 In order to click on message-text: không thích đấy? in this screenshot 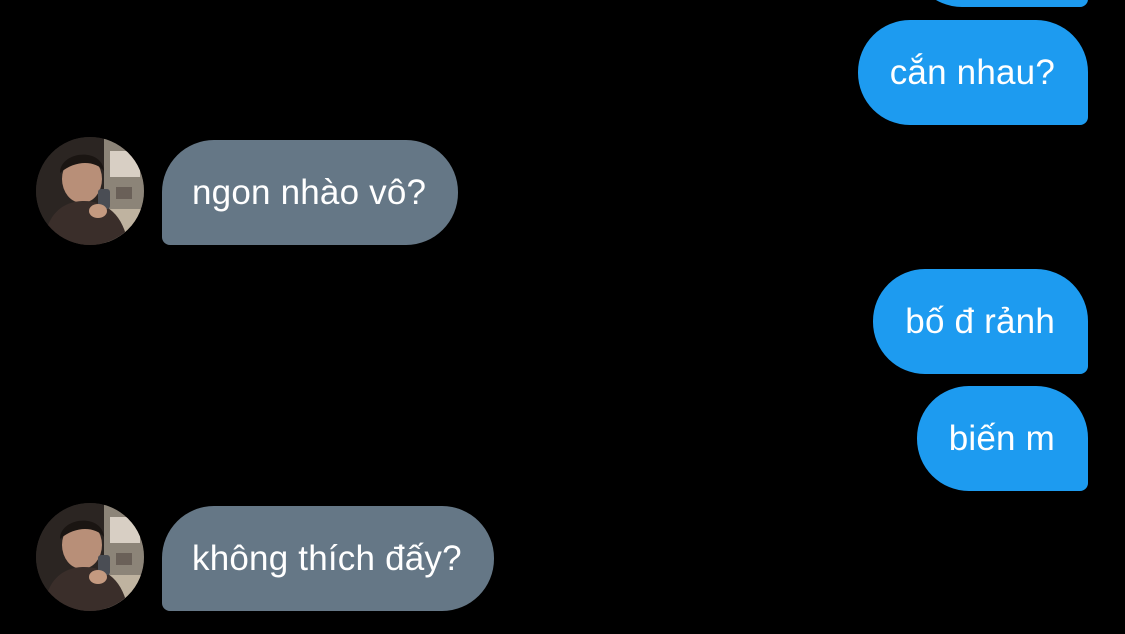, I will do `click(327, 558)`.